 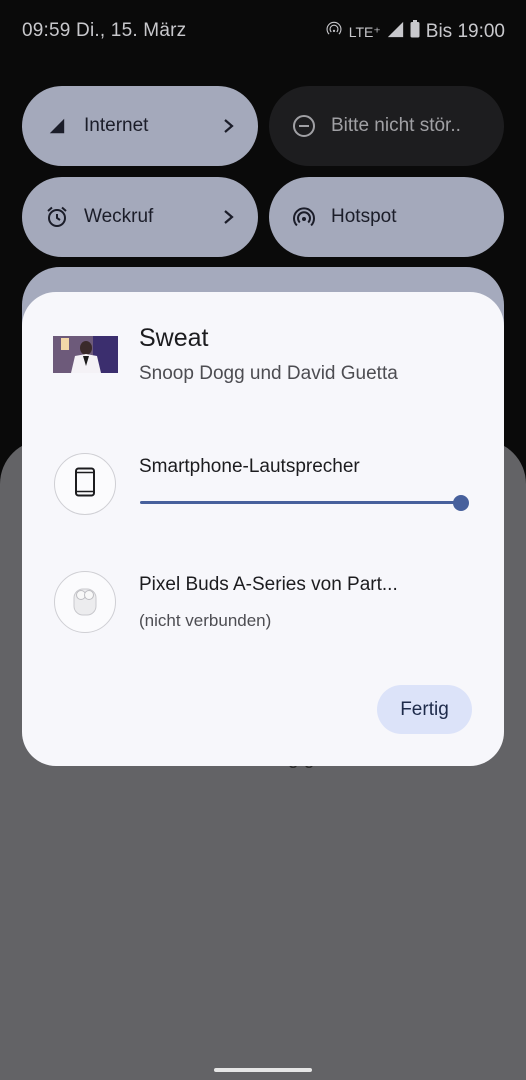 I want to click on device-name-smartphone: Smartphone-Lautsprecher, so click(x=249, y=467).